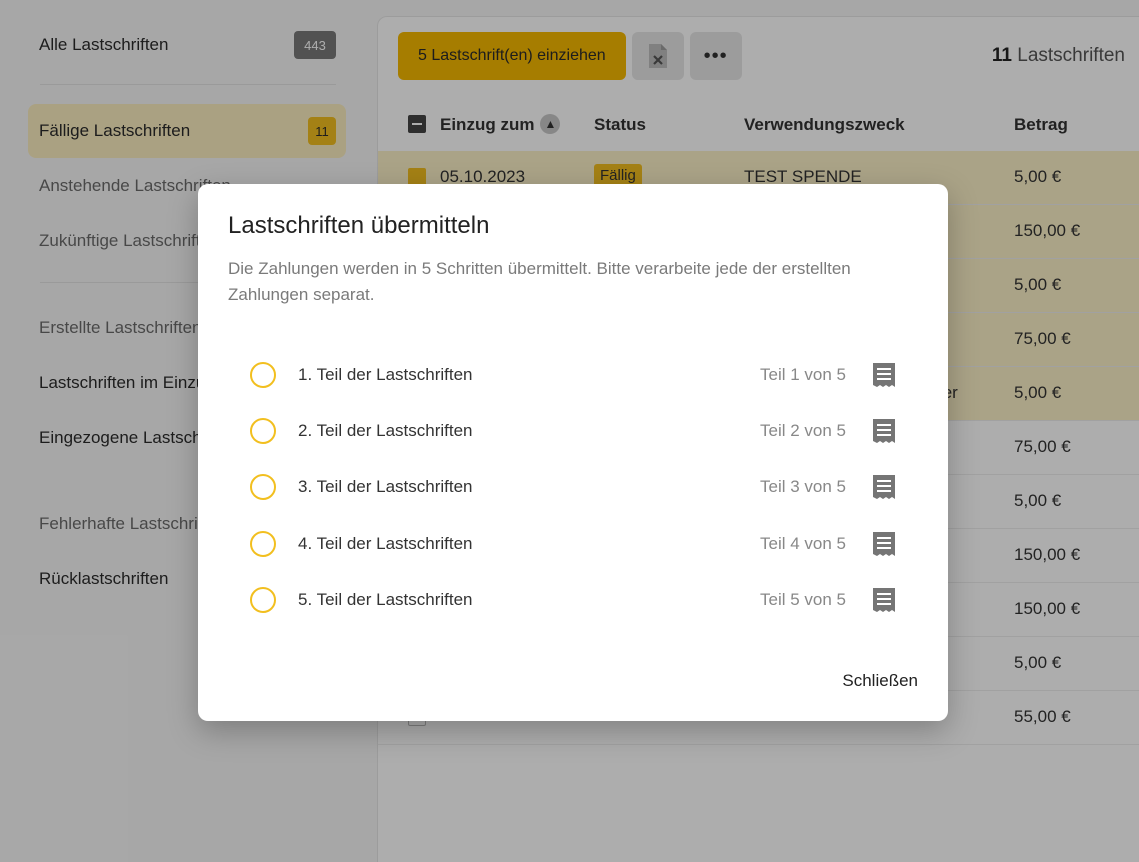  Describe the element at coordinates (385, 374) in the screenshot. I see `step-label: 1. Teil der Lastschriften` at that location.